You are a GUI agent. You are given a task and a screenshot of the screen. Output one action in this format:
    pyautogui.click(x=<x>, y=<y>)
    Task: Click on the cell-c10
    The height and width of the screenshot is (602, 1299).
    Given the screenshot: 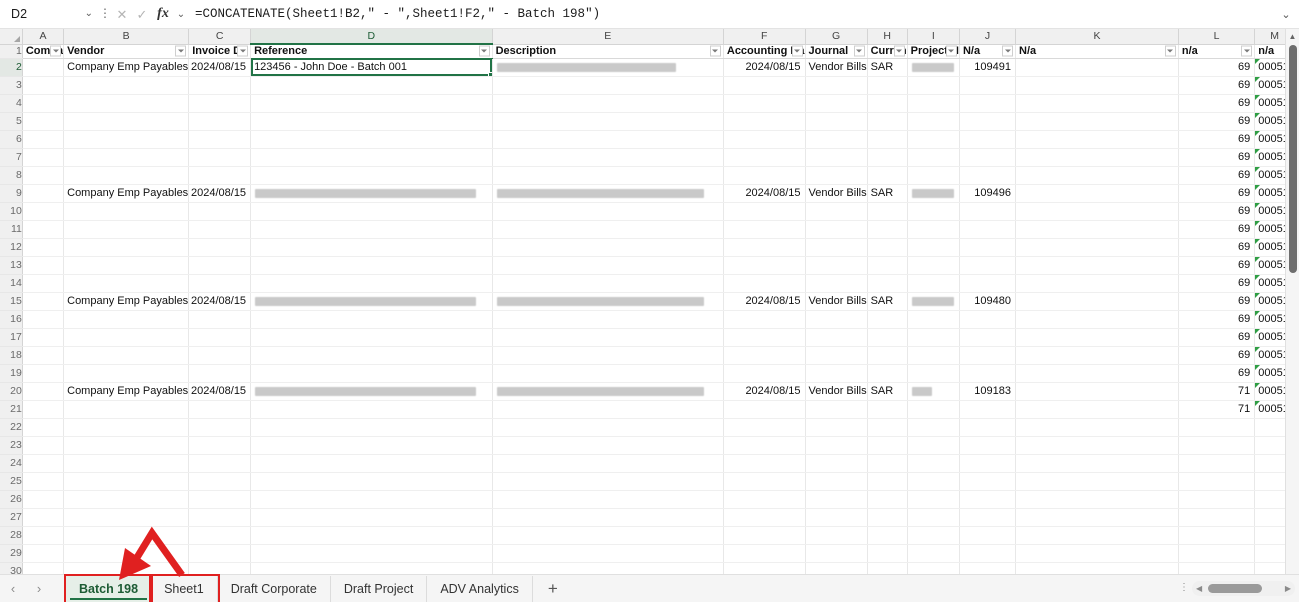 What is the action you would take?
    pyautogui.click(x=220, y=211)
    